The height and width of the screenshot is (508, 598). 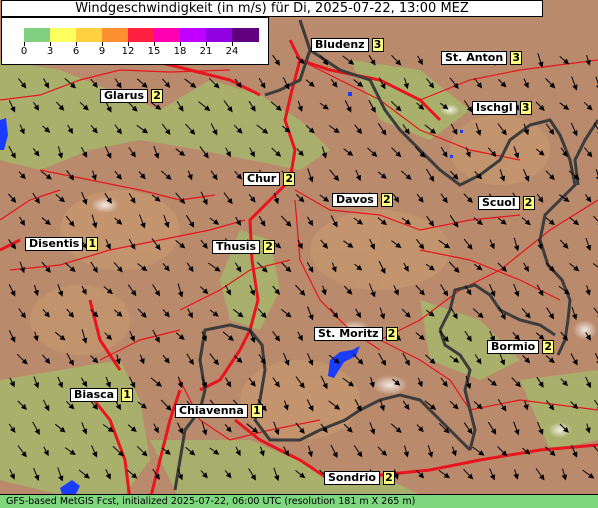 I want to click on city-label: Chiavenna 1, so click(x=219, y=411).